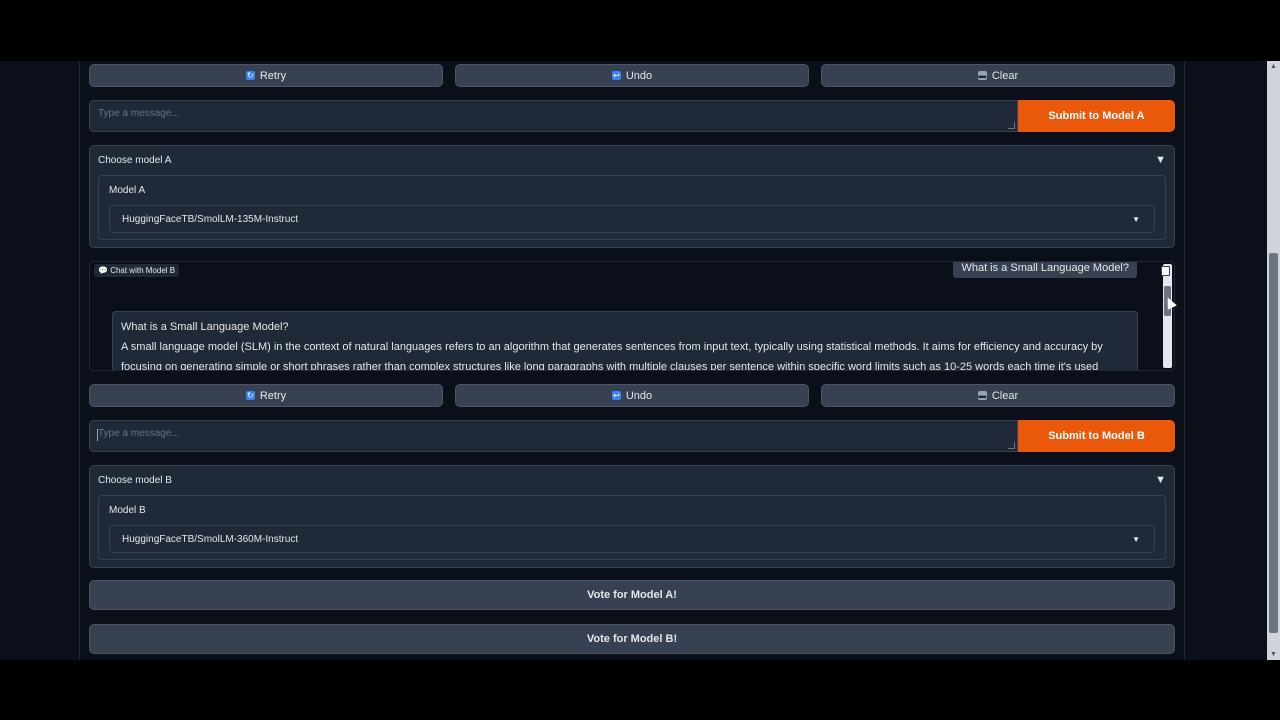 This screenshot has width=1280, height=720. Describe the element at coordinates (632, 595) in the screenshot. I see `vote-model-a-button: Vote for Model A!` at that location.